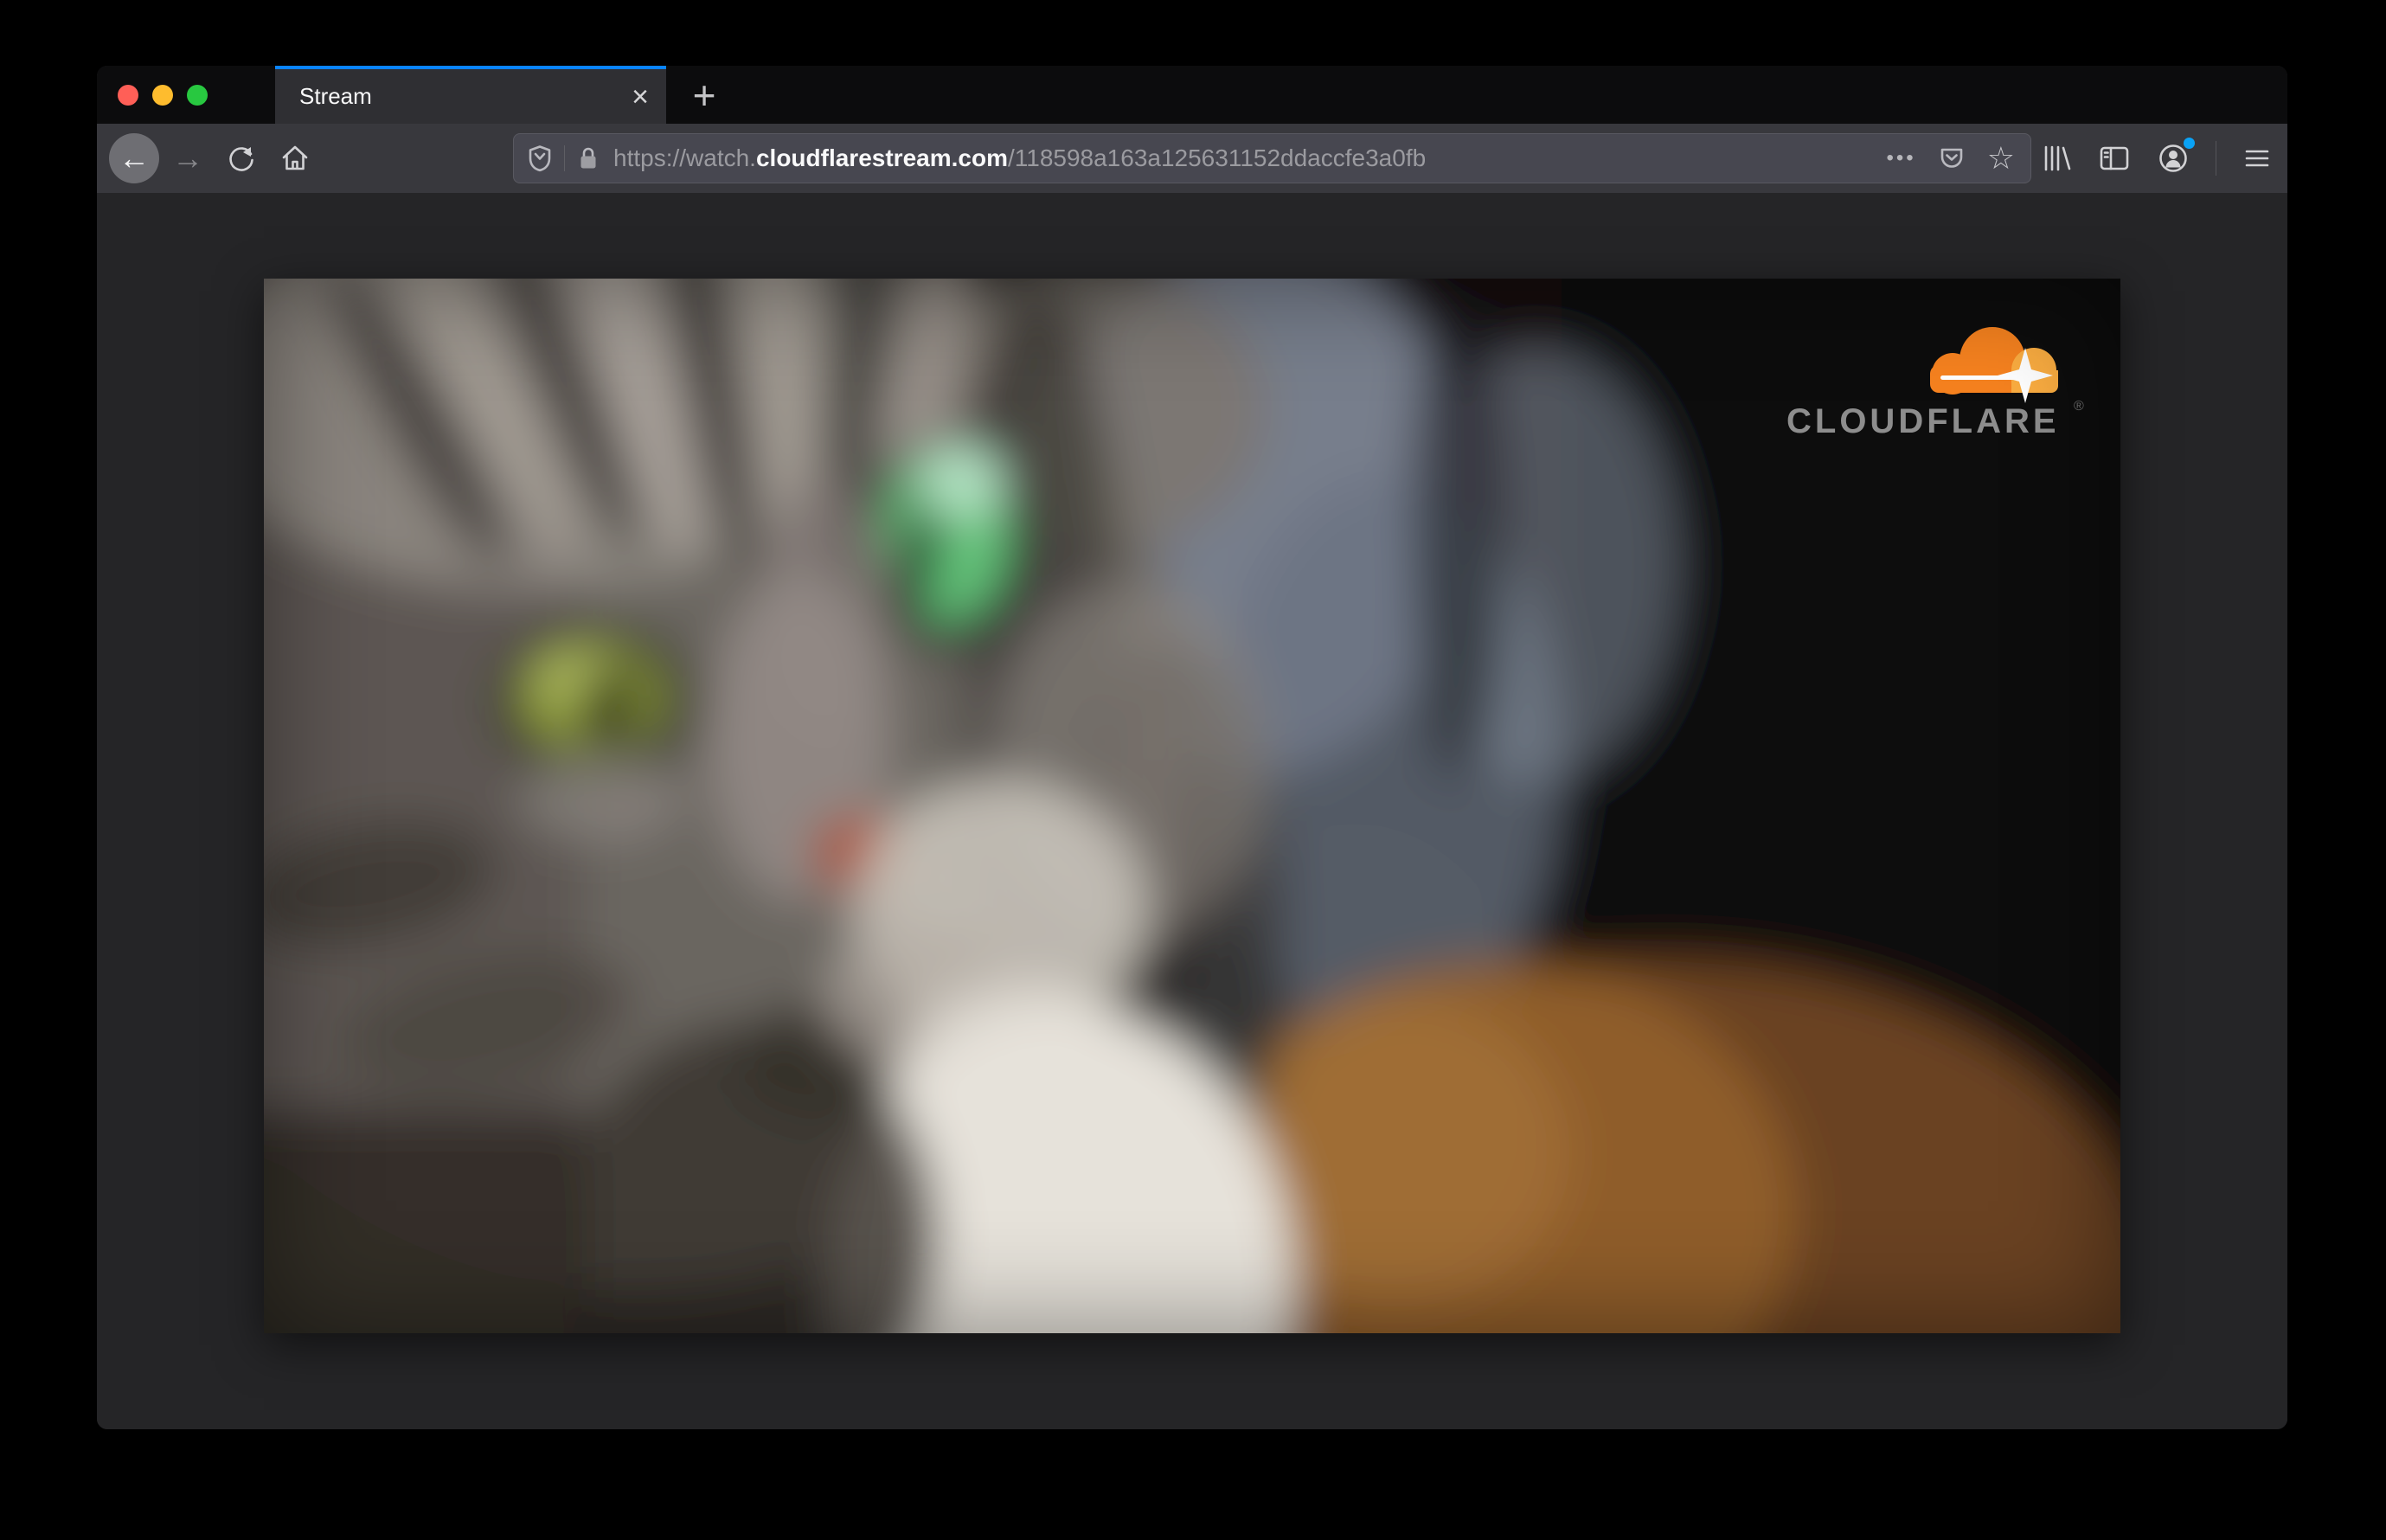 The image size is (2386, 1540). Describe the element at coordinates (704, 95) in the screenshot. I see `new-tab-button: +` at that location.